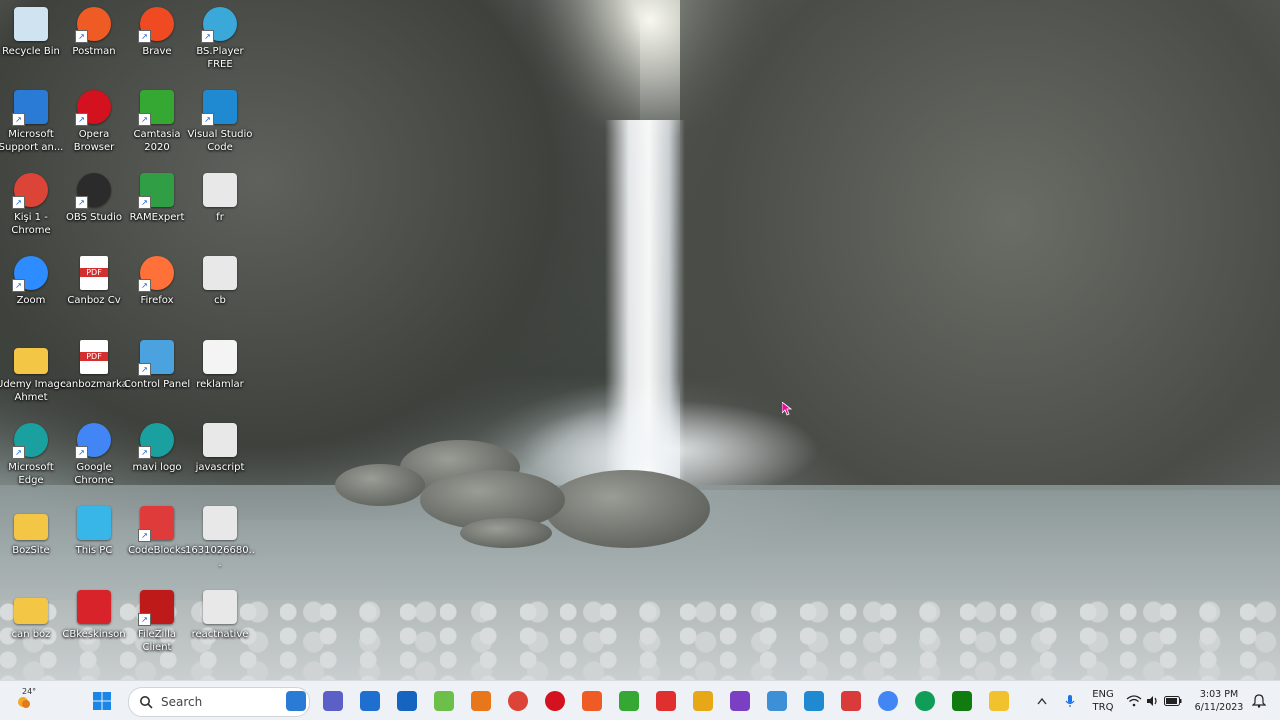 The image size is (1280, 720). What do you see at coordinates (94, 607) in the screenshot?
I see `cb-logo-icon` at bounding box center [94, 607].